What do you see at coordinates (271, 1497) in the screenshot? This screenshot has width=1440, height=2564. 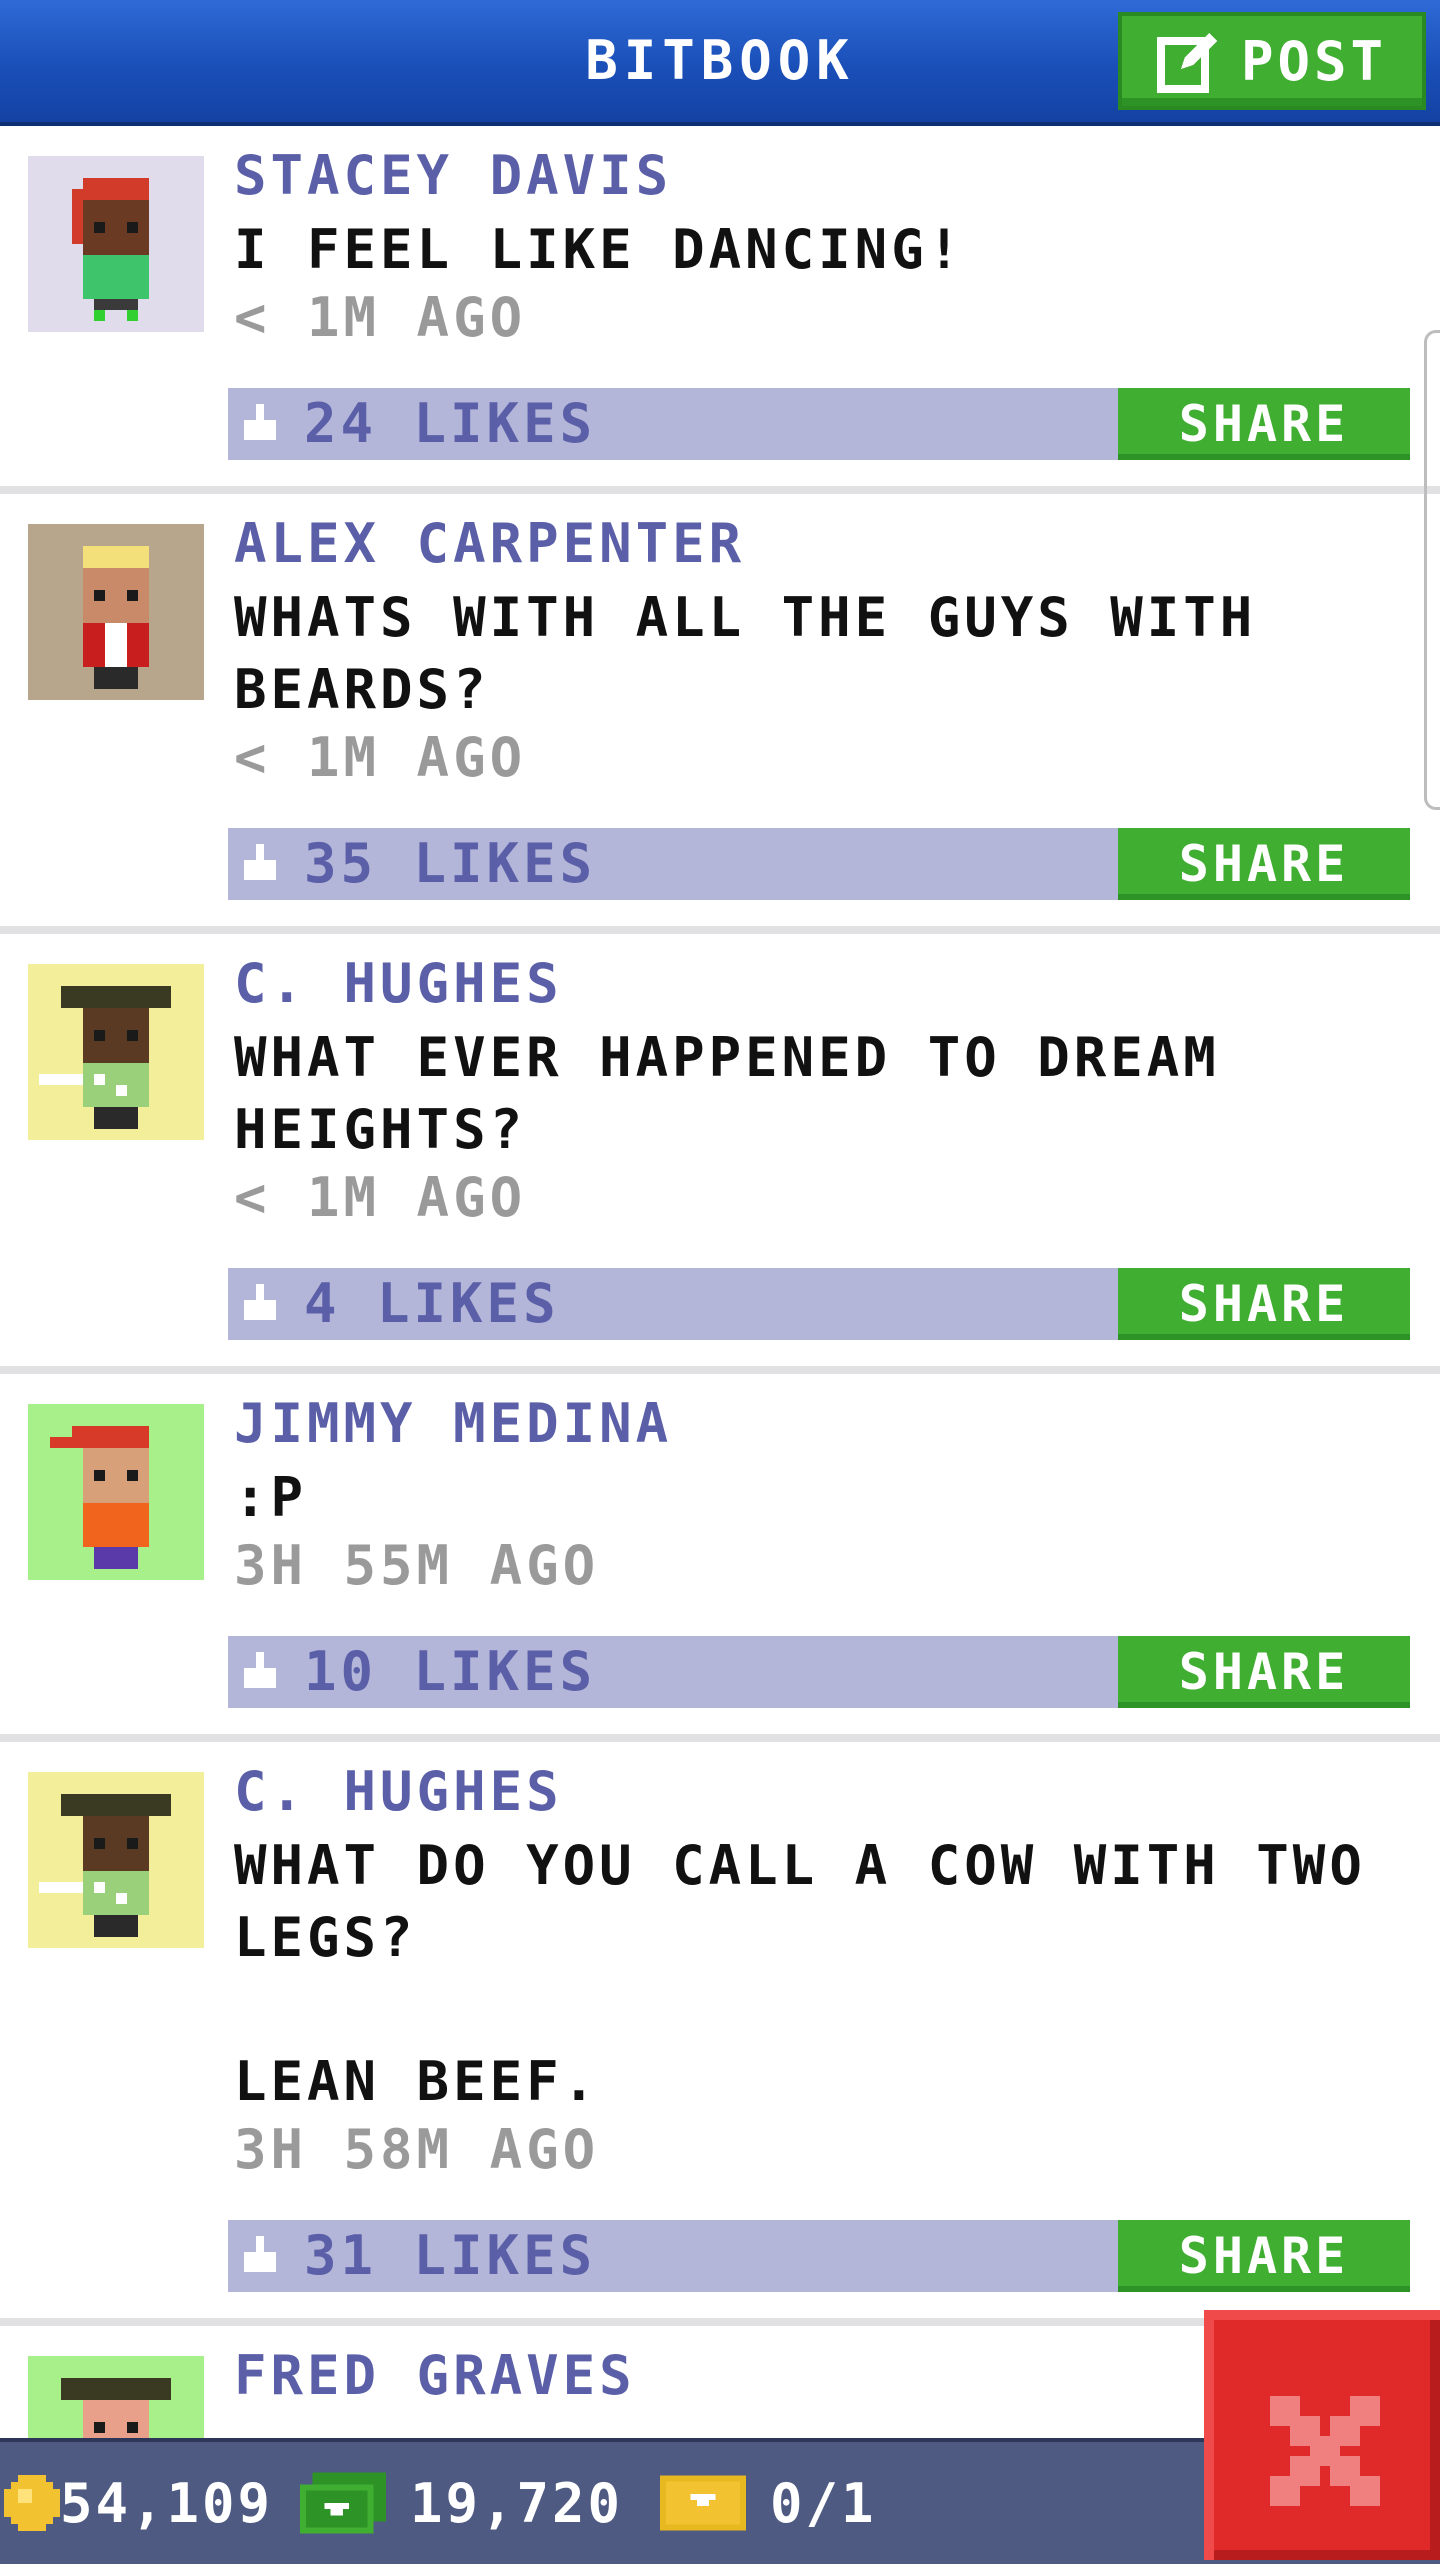 I see `post-message: :P` at bounding box center [271, 1497].